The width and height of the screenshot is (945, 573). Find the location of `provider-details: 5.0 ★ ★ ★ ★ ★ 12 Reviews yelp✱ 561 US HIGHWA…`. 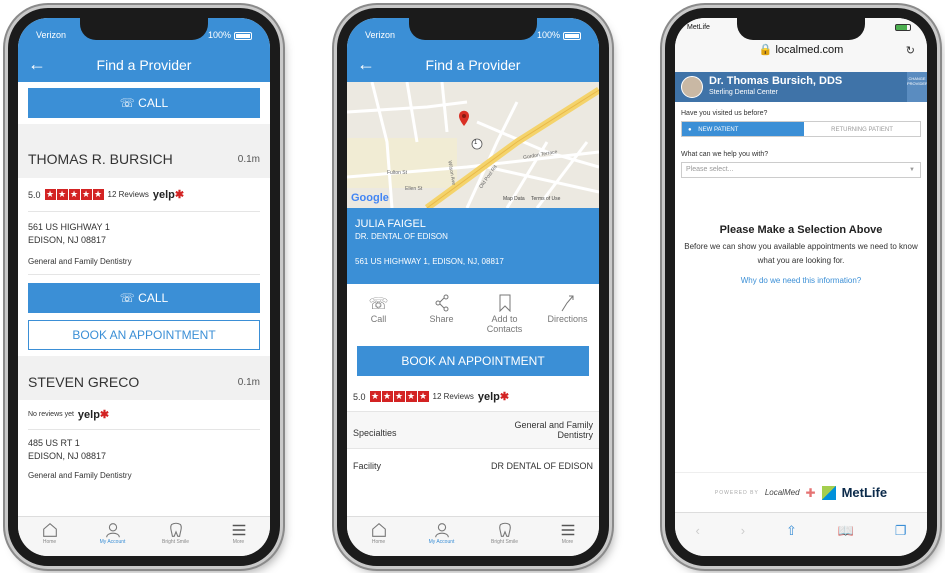

provider-details: 5.0 ★ ★ ★ ★ ★ 12 Reviews yelp✱ 561 US HIGHWA… is located at coordinates (144, 264).